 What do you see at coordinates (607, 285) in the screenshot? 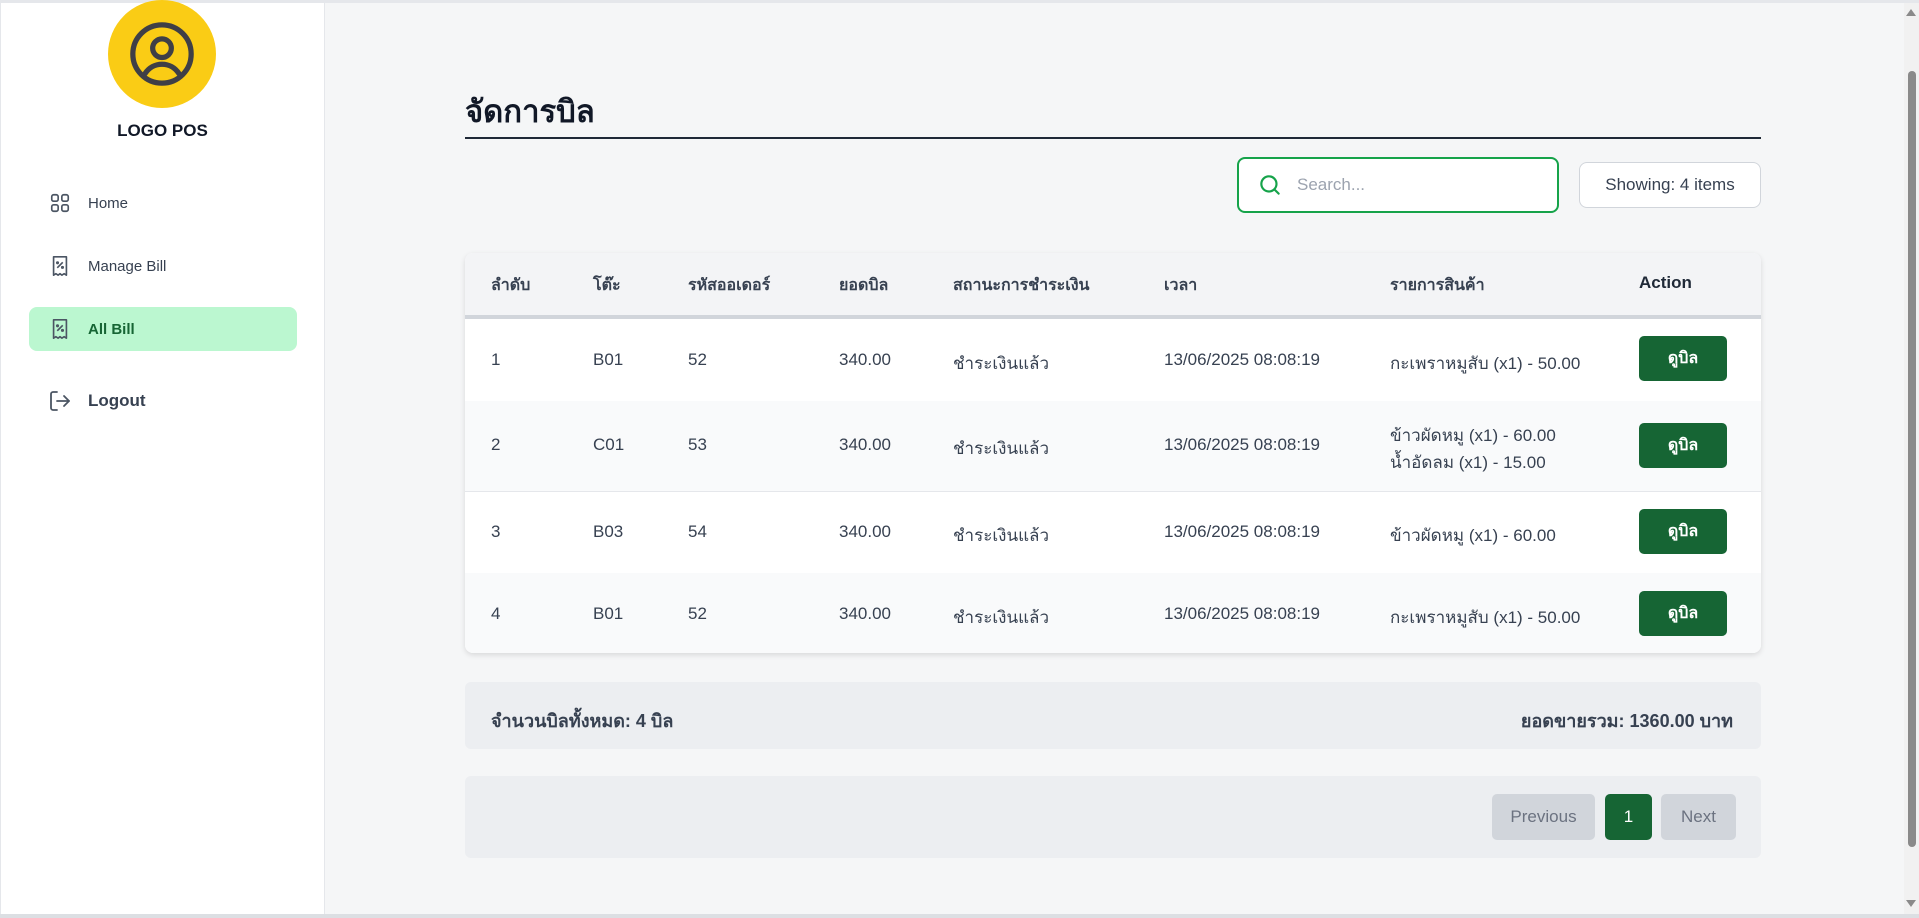
I see `header-table: โต๊ะ` at bounding box center [607, 285].